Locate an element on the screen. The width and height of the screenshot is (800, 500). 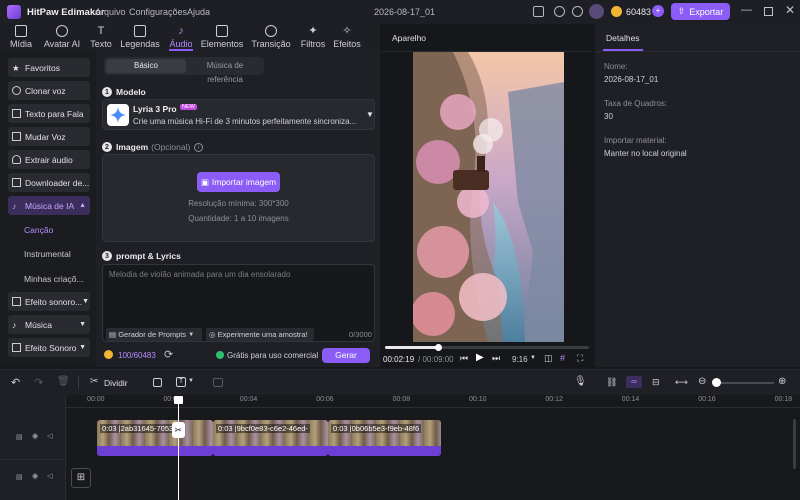
playhead-handle is located at coordinates (178, 400).